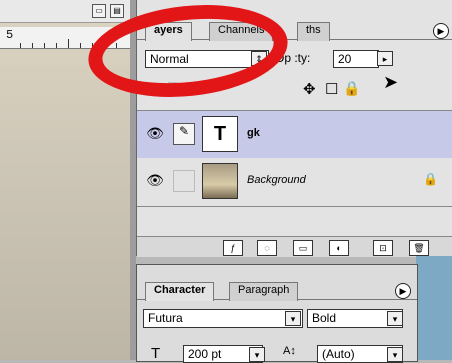 The width and height of the screenshot is (452, 363). I want to click on font-style-dropdown-icon: ▾, so click(395, 318).